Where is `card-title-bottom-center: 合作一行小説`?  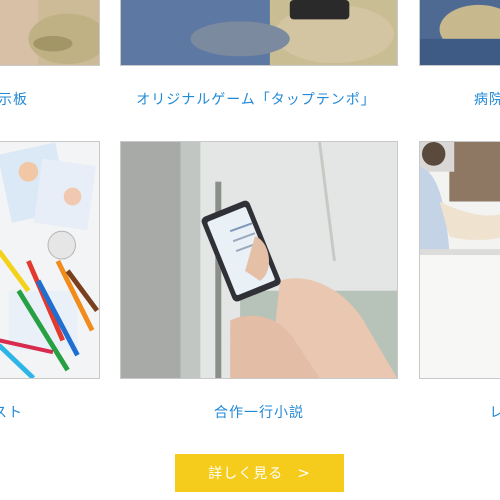 card-title-bottom-center: 合作一行小説 is located at coordinates (259, 412).